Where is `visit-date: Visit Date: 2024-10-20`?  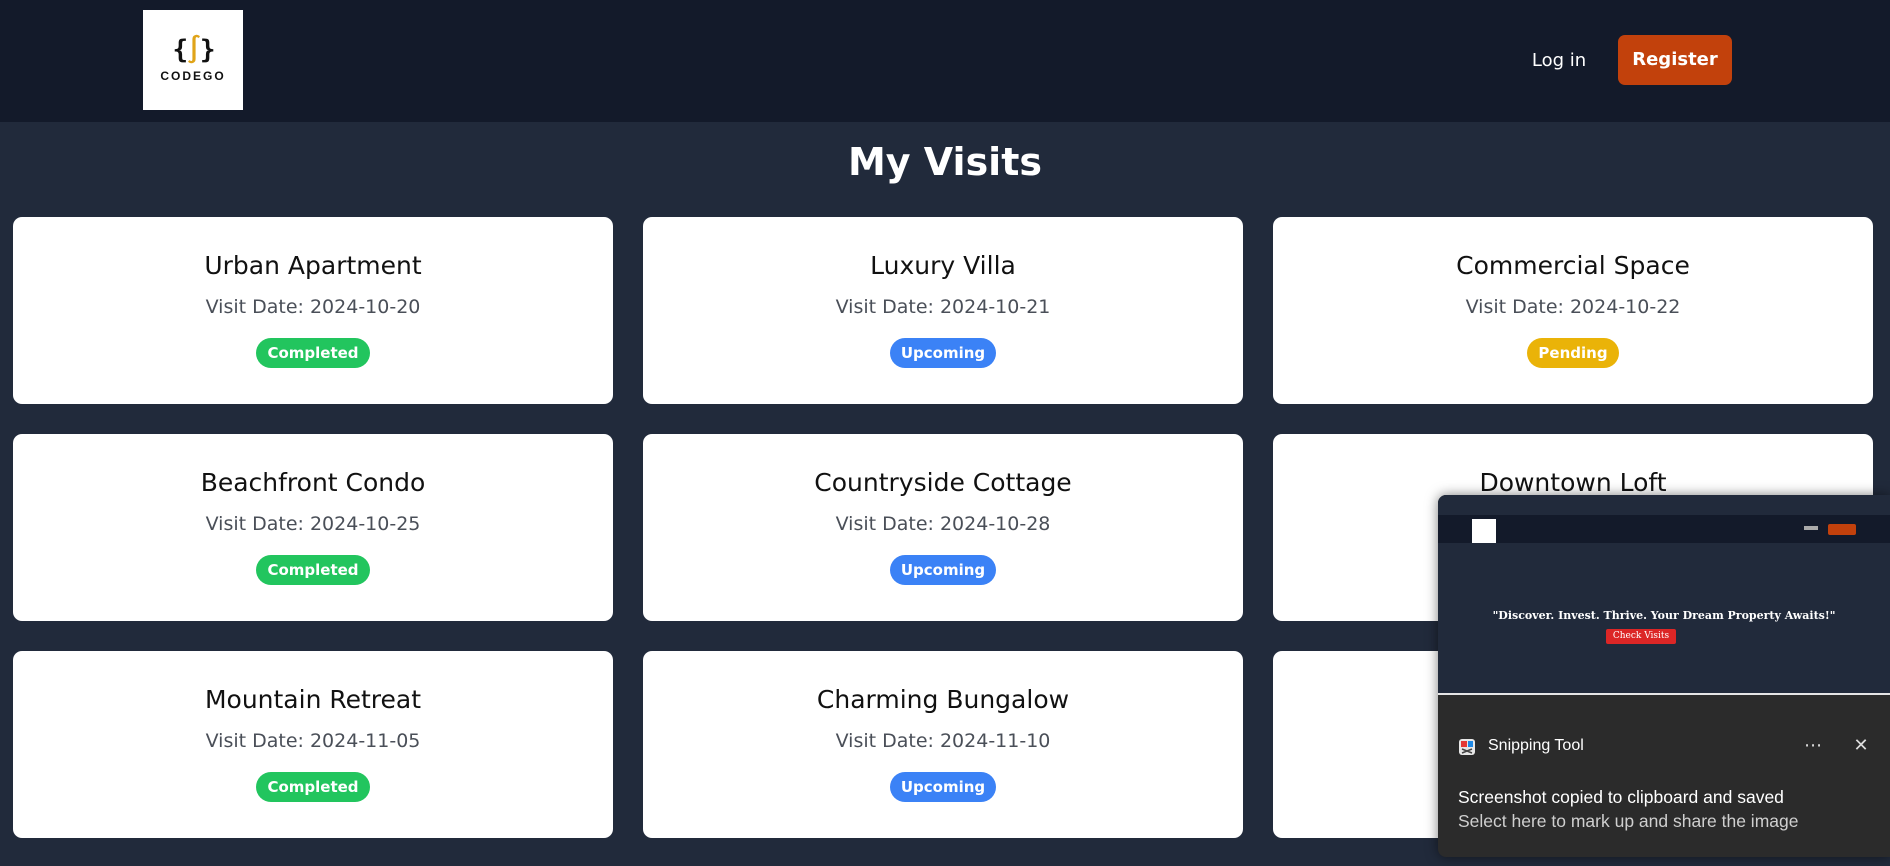
visit-date: Visit Date: 2024-10-20 is located at coordinates (313, 307).